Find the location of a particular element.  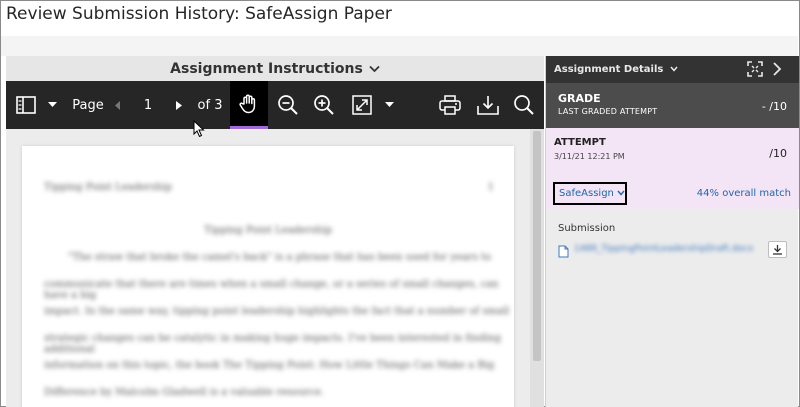

document-title: Tipping Point Leadership is located at coordinates (268, 230).